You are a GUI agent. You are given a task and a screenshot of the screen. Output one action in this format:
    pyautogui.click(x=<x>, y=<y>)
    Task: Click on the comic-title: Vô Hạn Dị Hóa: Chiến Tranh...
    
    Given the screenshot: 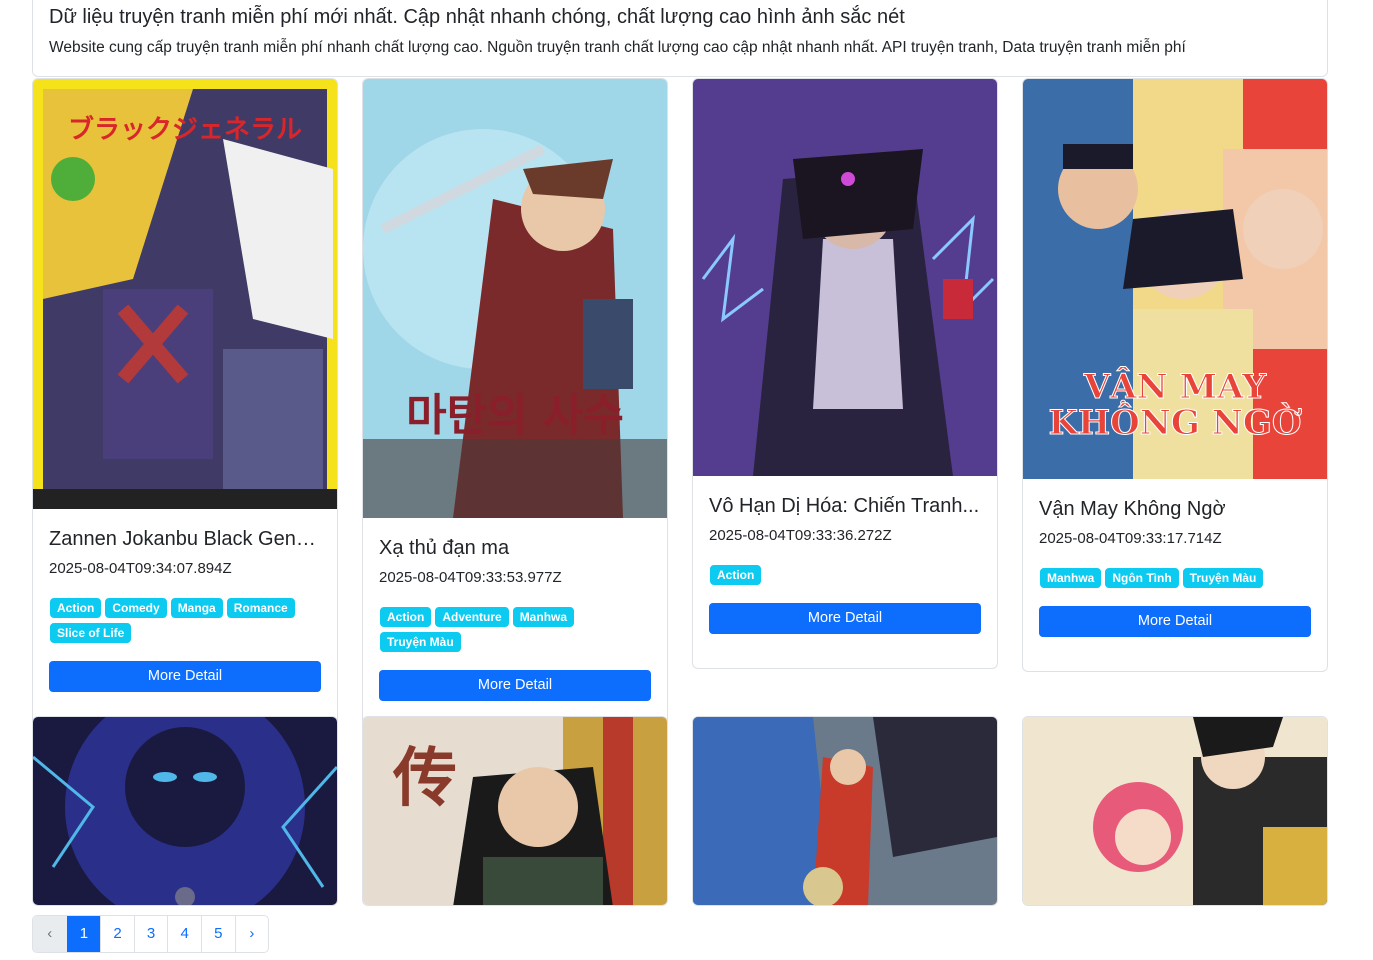 What is the action you would take?
    pyautogui.click(x=845, y=506)
    